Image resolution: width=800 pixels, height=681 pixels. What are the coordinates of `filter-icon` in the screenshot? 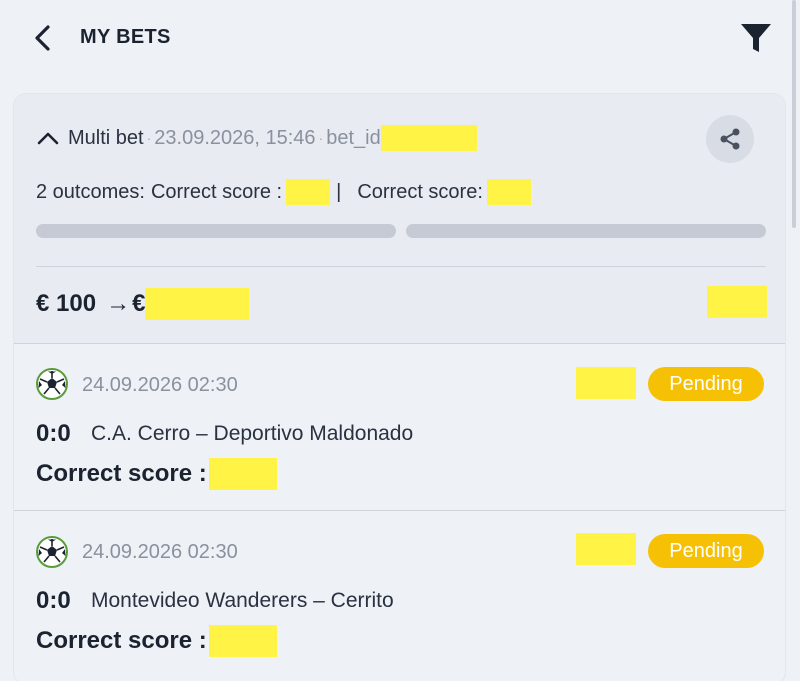 It's located at (756, 38).